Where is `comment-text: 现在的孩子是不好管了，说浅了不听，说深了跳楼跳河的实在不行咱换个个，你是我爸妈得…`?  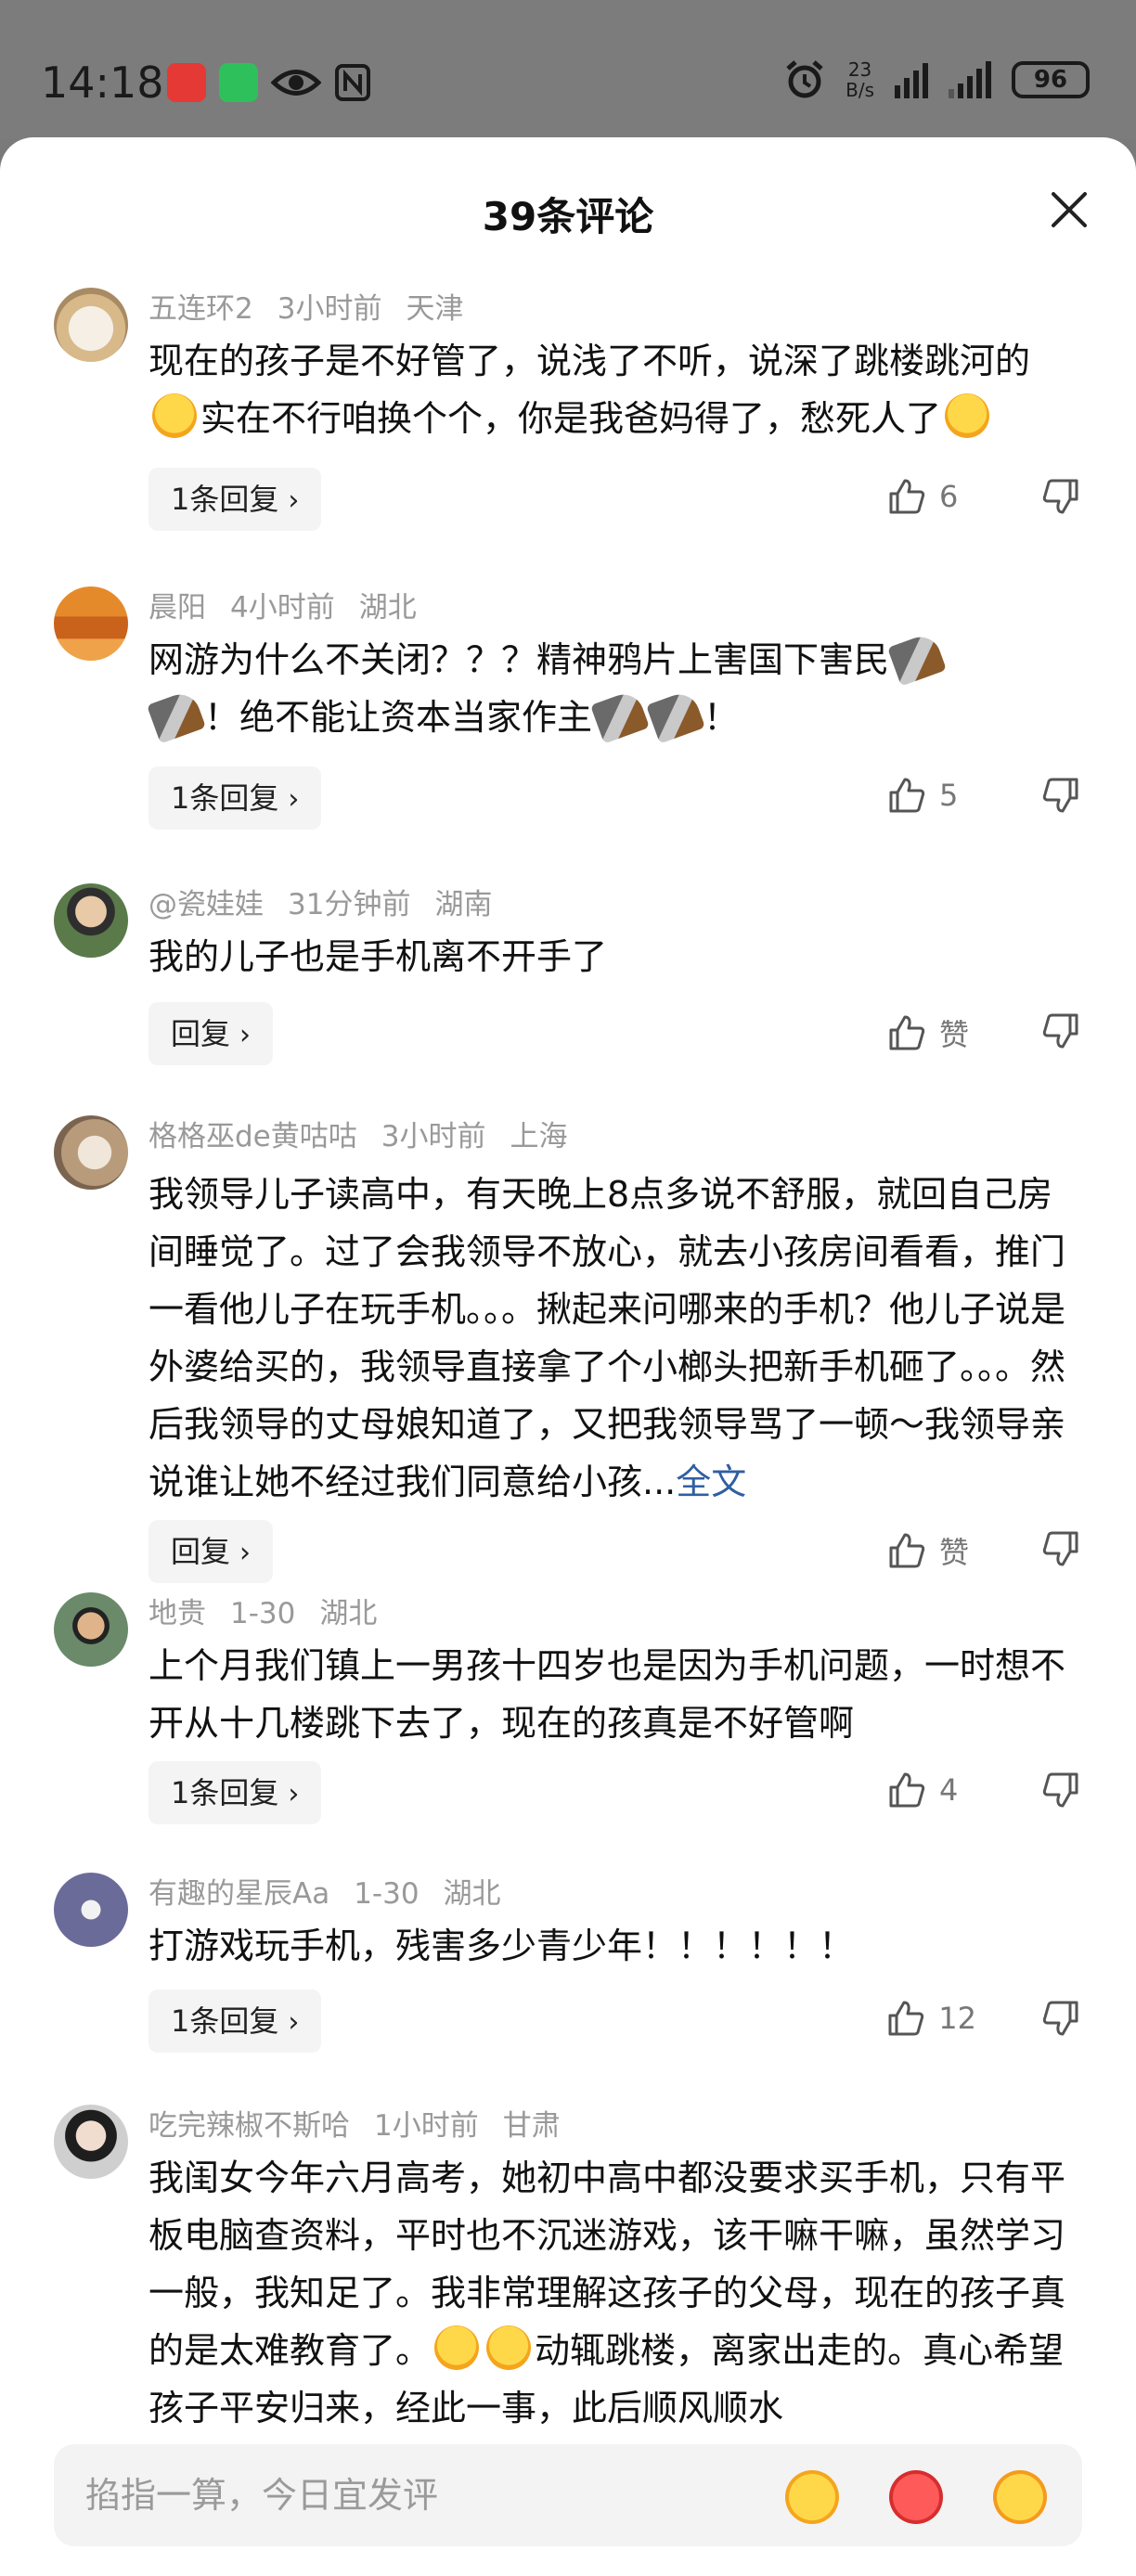
comment-text: 现在的孩子是不好管了，说浅了不听，说深了跳楼跳河的实在不行咱换个个，你是我爸妈得… is located at coordinates (614, 390).